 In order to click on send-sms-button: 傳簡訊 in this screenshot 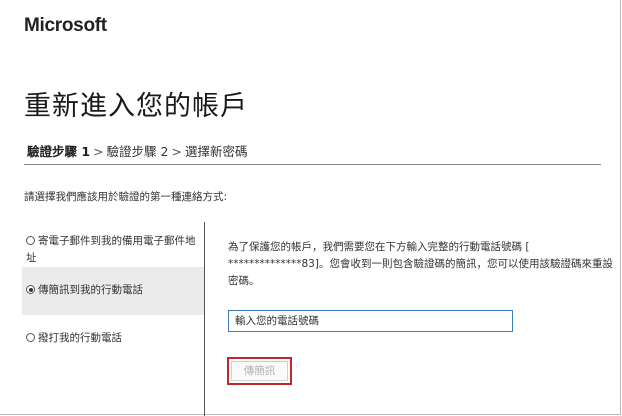, I will do `click(259, 371)`.